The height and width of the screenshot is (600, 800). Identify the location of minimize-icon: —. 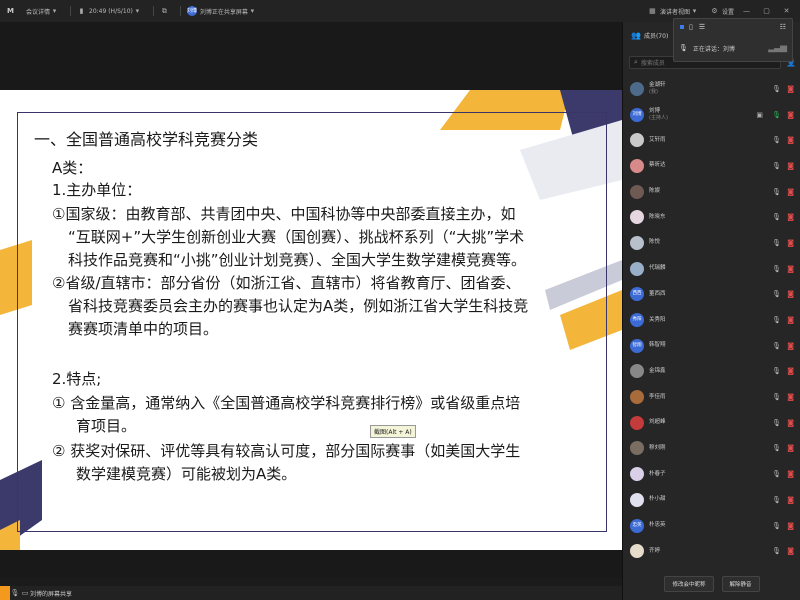
(746, 10).